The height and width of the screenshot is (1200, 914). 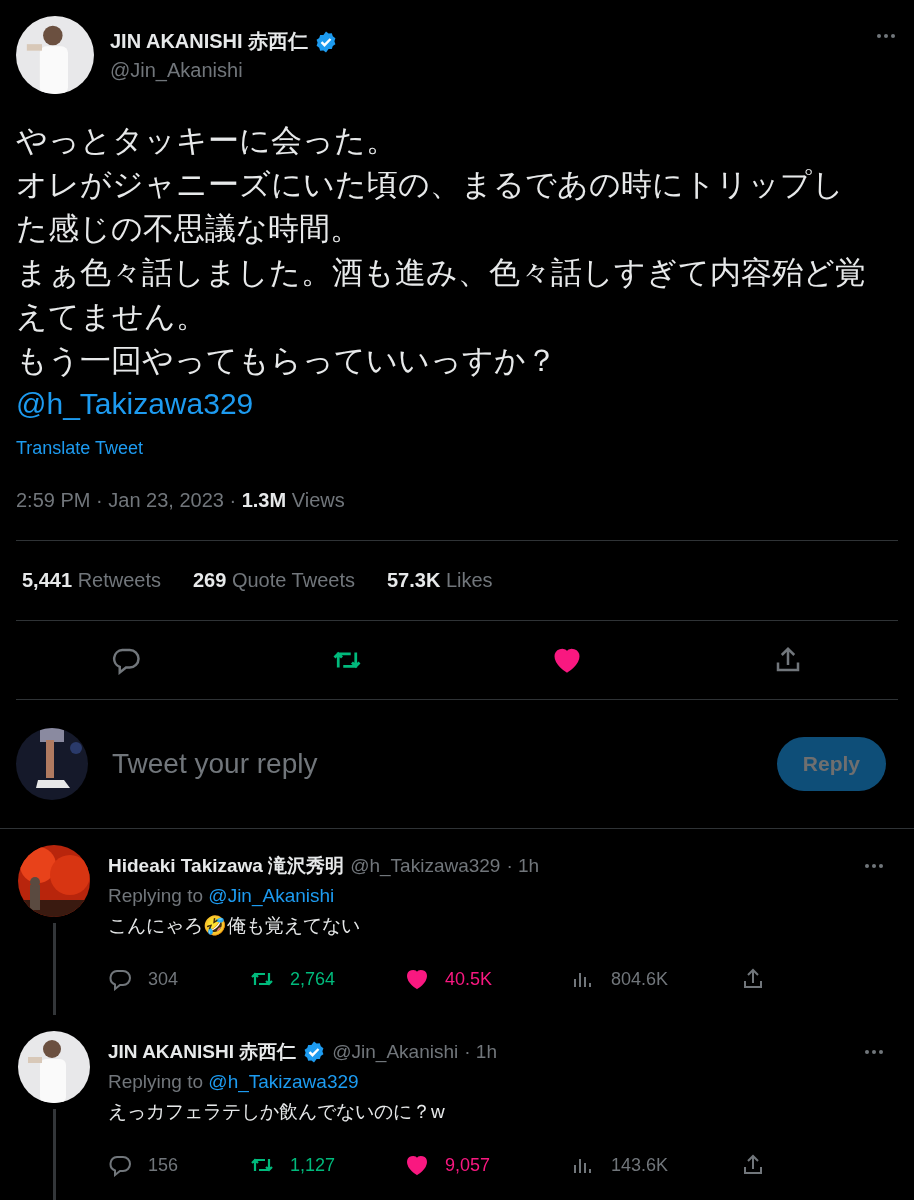 What do you see at coordinates (226, 866) in the screenshot?
I see `author-name: Hideaki Takizawa 滝沢秀明` at bounding box center [226, 866].